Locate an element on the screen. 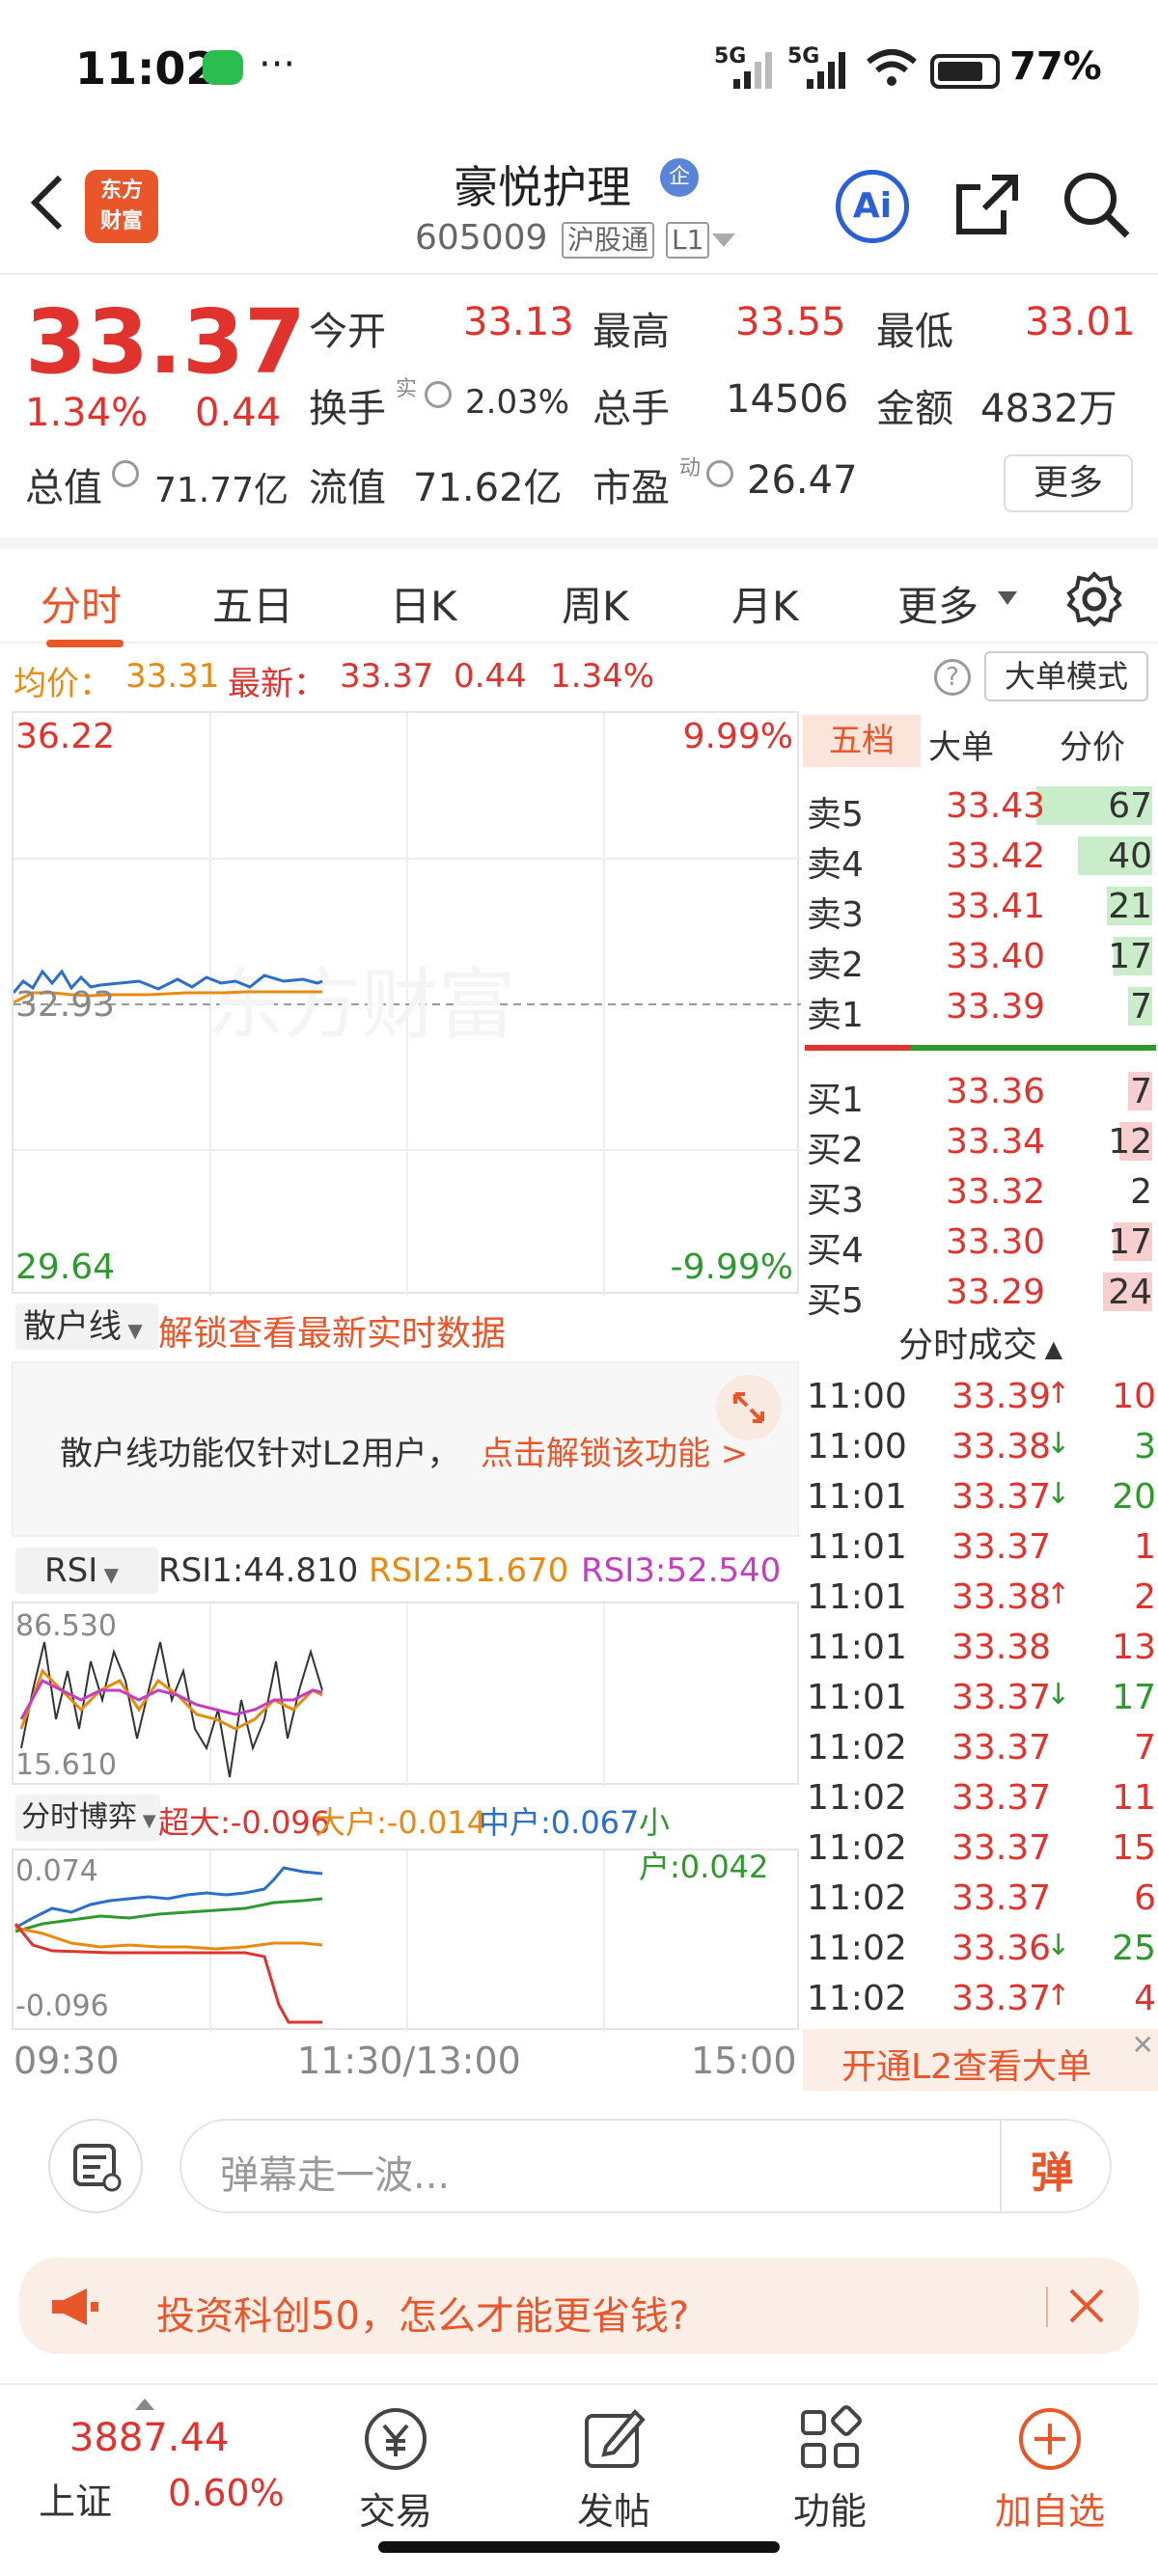 The image size is (1158, 2576). trade-row: 11:01 33.38 ↑ 2 is located at coordinates (980, 1599).